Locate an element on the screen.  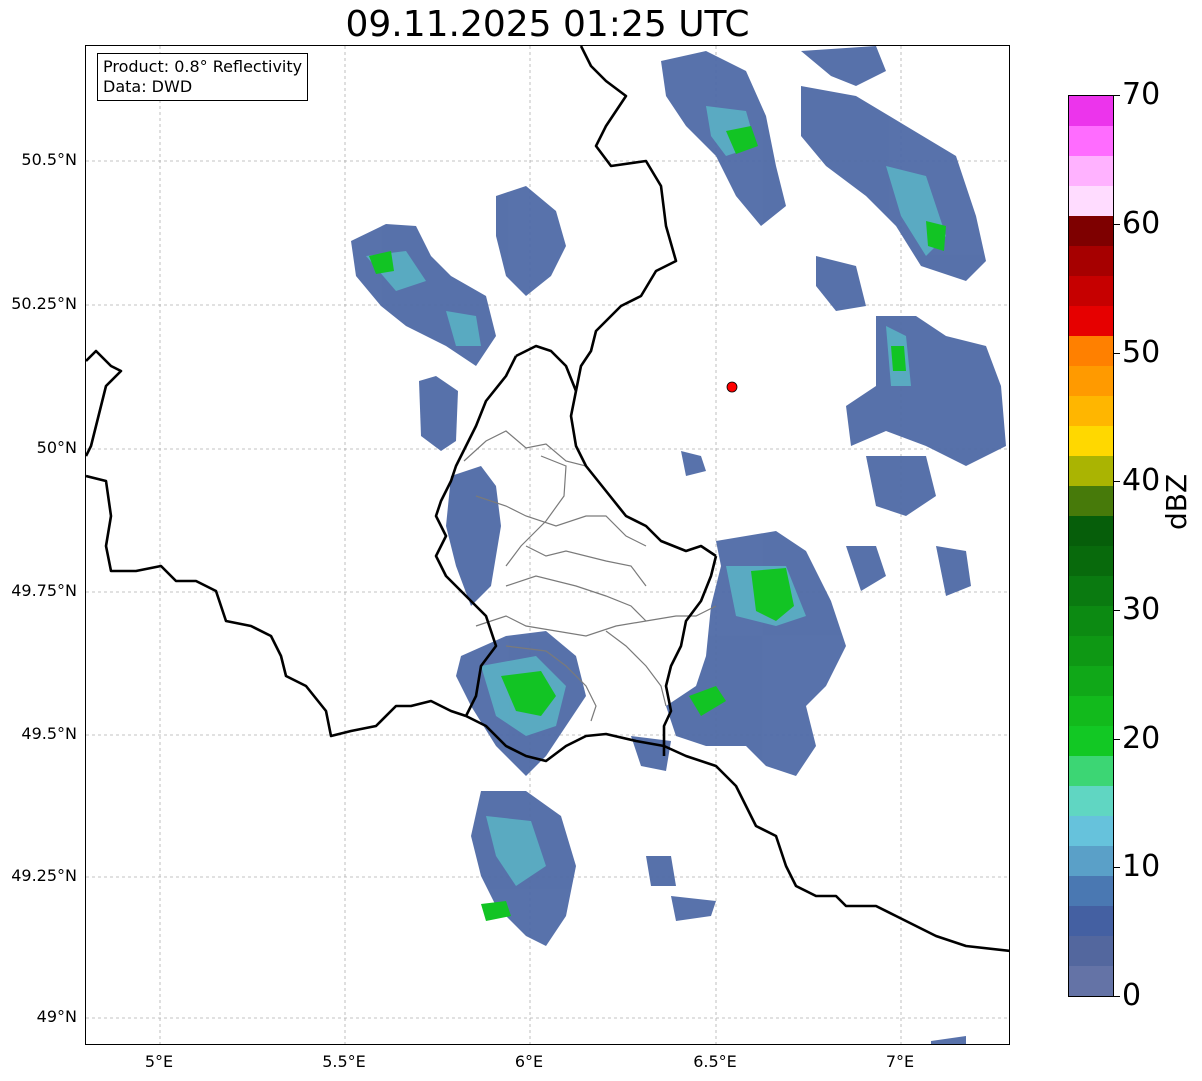
colorbar-label: 30 is located at coordinates (1141, 609).